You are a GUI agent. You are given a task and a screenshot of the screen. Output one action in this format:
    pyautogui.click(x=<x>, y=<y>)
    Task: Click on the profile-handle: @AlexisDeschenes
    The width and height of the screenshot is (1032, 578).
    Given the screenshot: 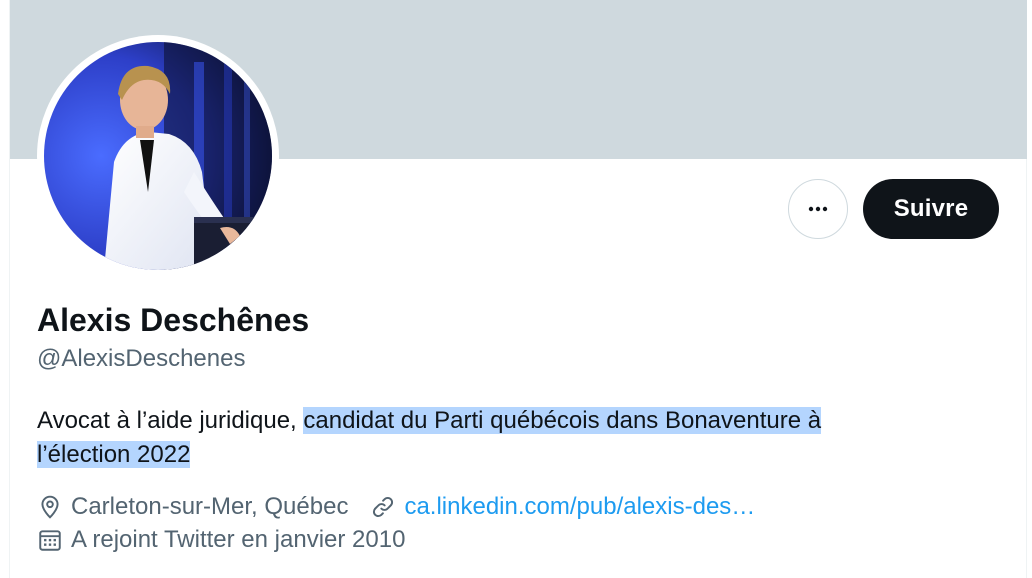 What is the action you would take?
    pyautogui.click(x=141, y=358)
    